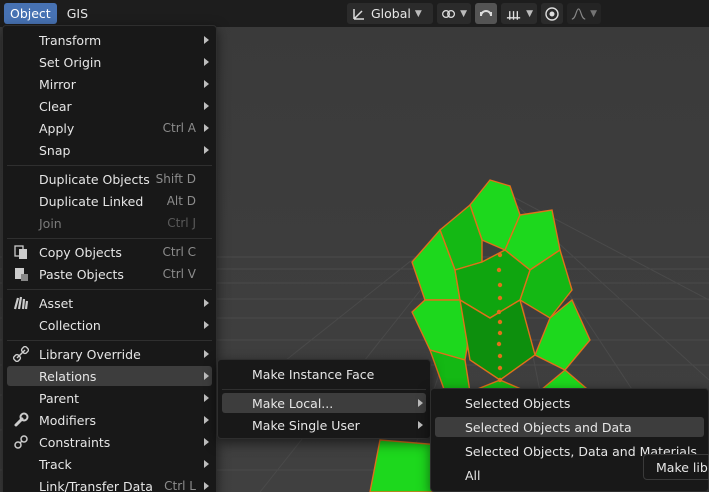 The height and width of the screenshot is (492, 709). Describe the element at coordinates (70, 62) in the screenshot. I see `menu-item-label: Set Origin` at that location.